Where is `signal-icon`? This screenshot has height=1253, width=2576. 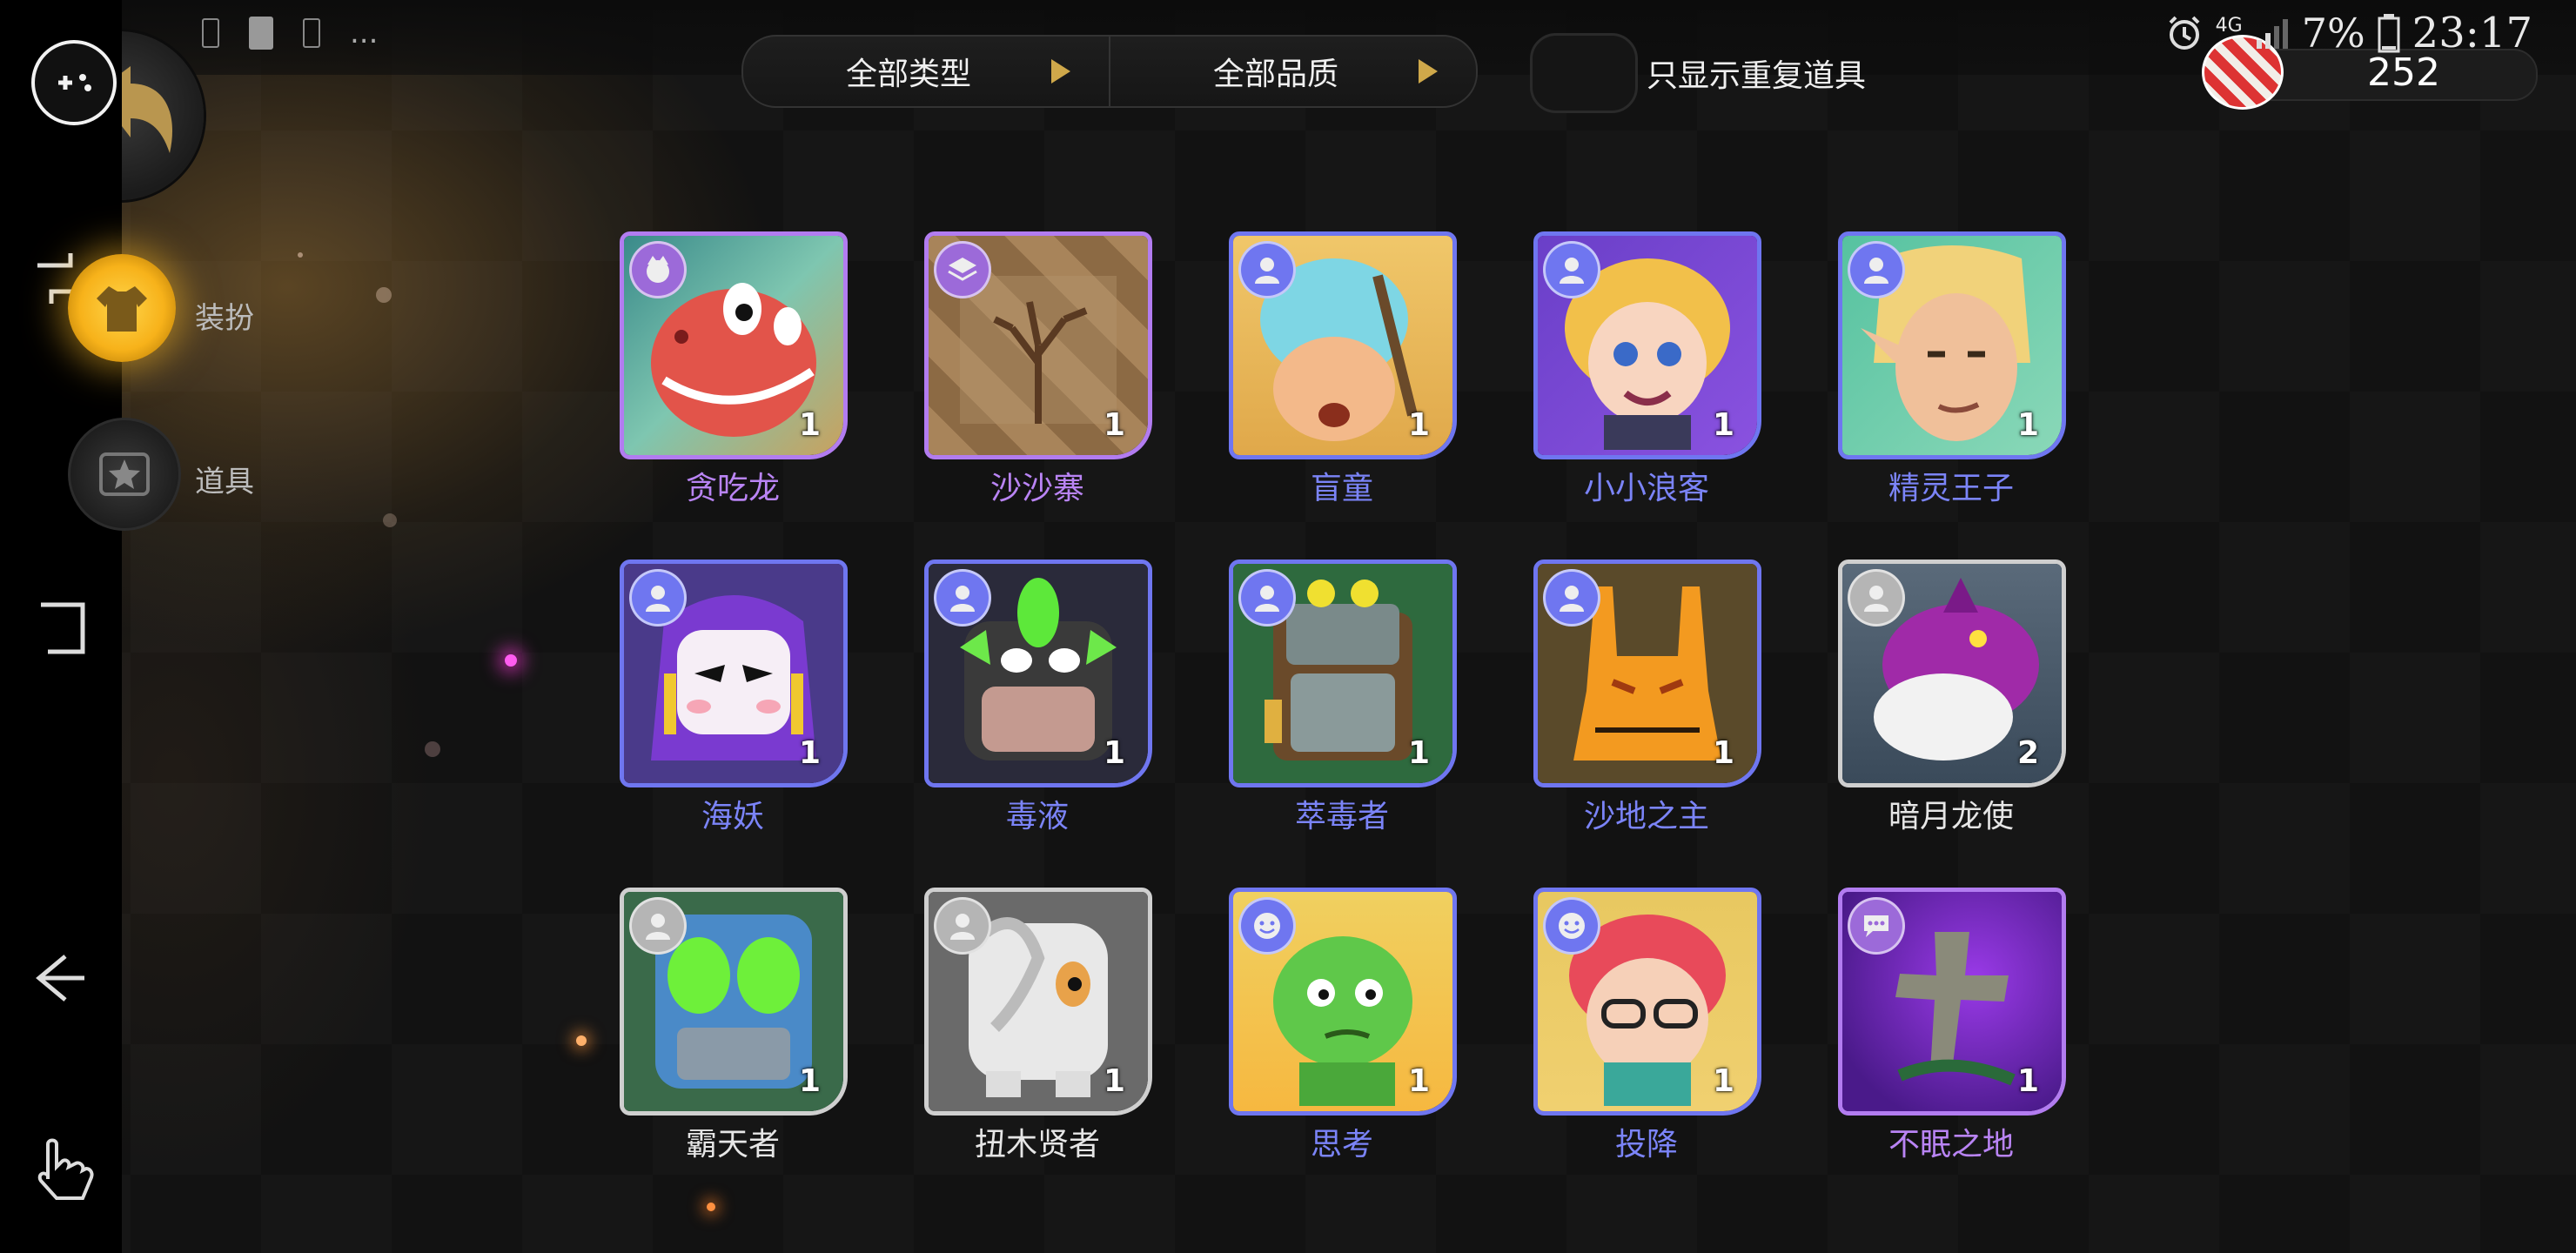
signal-icon is located at coordinates (2272, 34).